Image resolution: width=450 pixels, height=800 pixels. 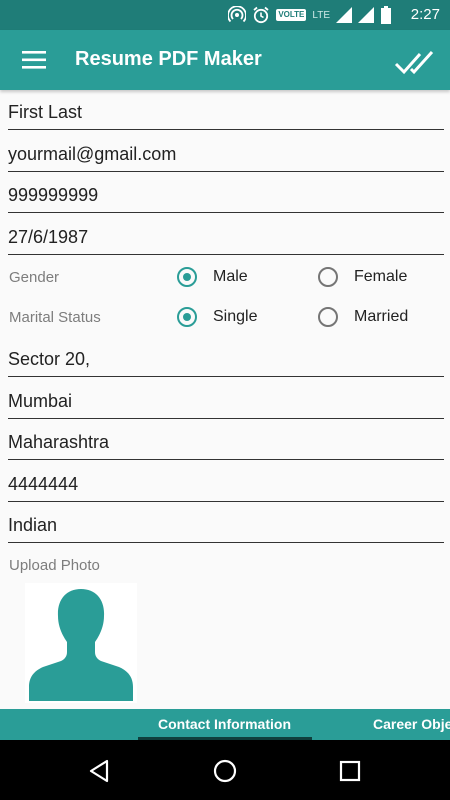 What do you see at coordinates (55, 317) in the screenshot?
I see `marital-status-label: Marital Status` at bounding box center [55, 317].